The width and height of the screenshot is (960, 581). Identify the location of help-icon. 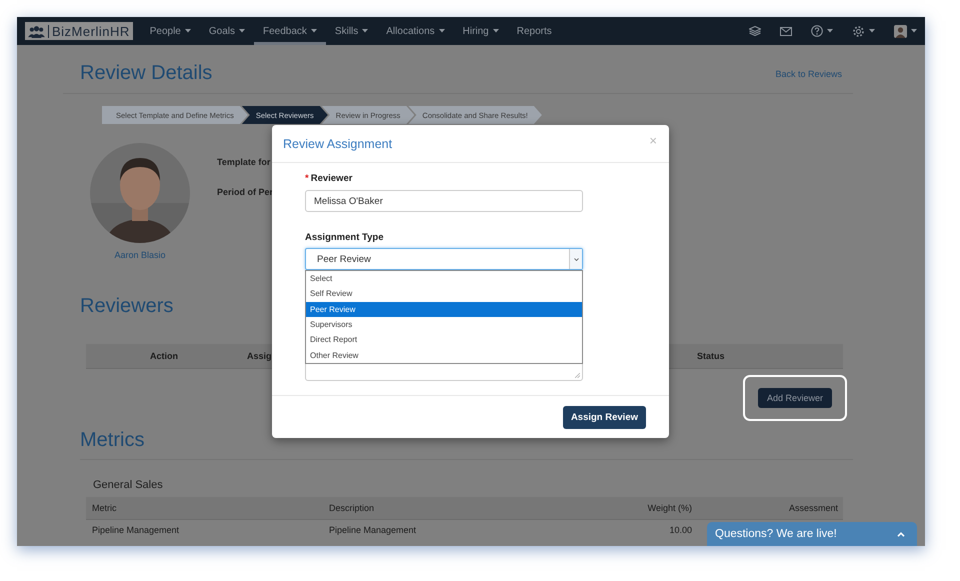
(817, 31).